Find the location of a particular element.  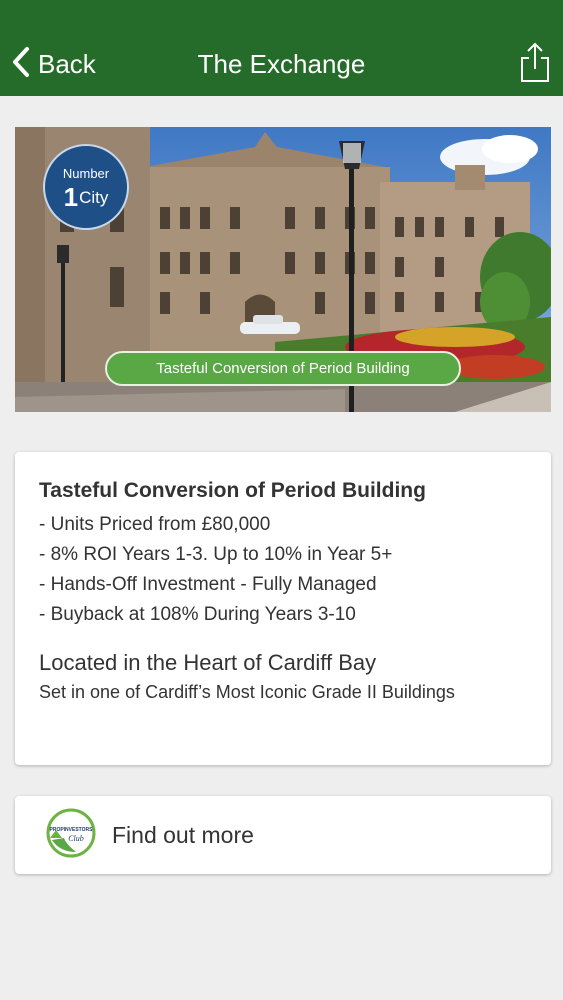

back-button: Back is located at coordinates (53, 64).